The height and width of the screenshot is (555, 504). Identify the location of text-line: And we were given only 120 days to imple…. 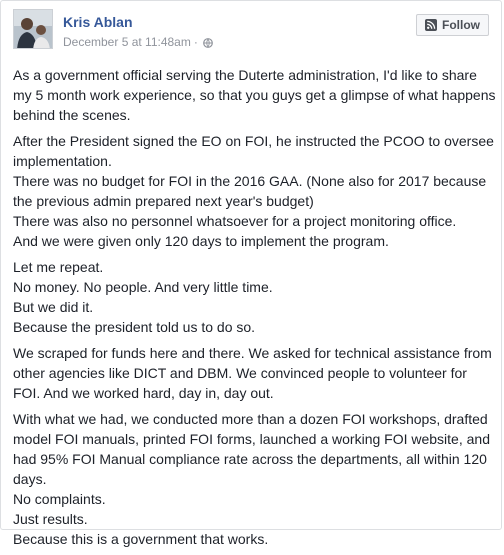
(201, 241).